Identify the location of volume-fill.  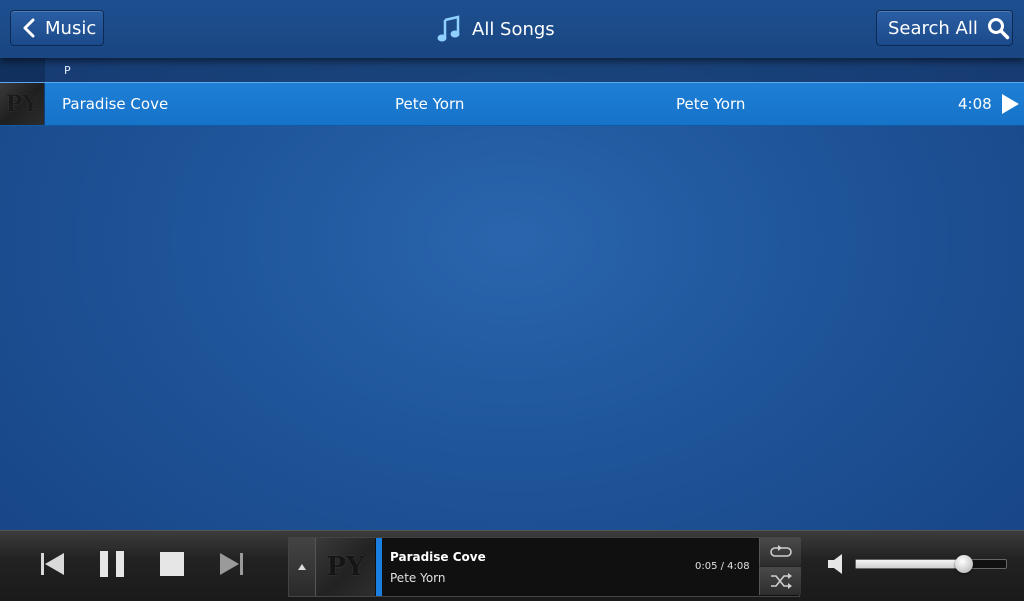
(910, 564).